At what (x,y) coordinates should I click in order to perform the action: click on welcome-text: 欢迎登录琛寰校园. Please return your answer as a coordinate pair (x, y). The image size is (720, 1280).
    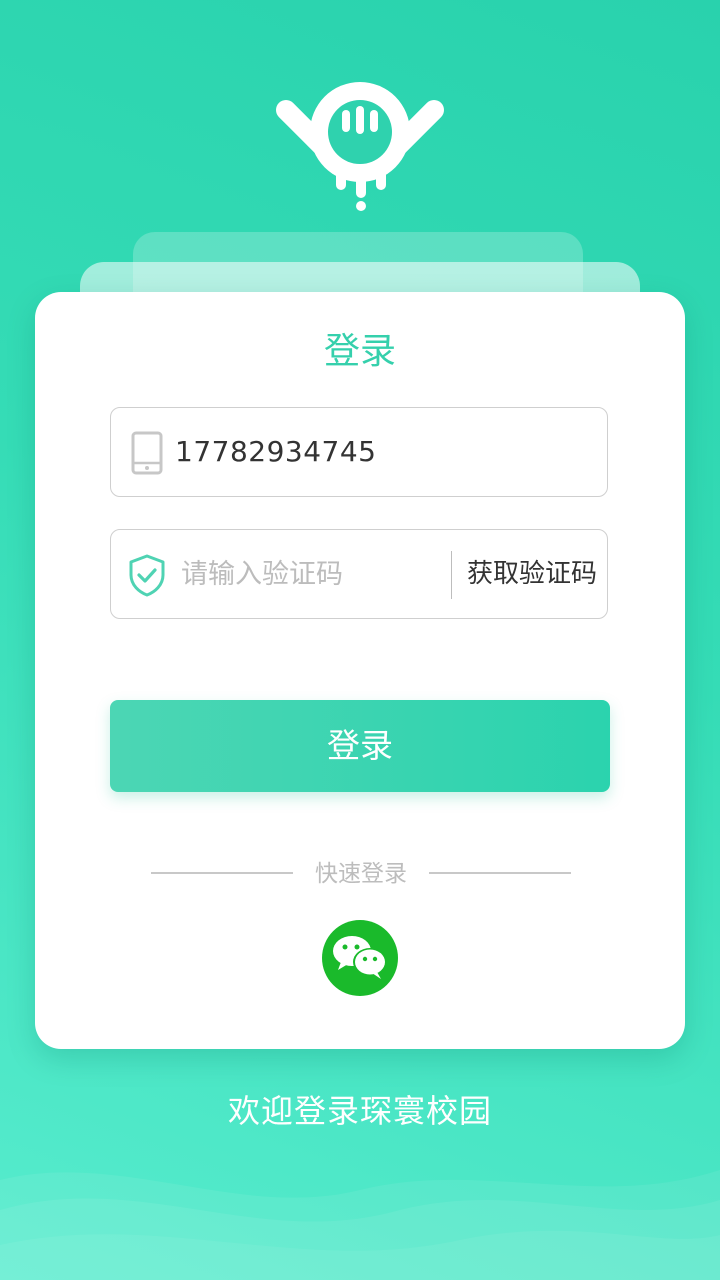
    Looking at the image, I should click on (359, 1111).